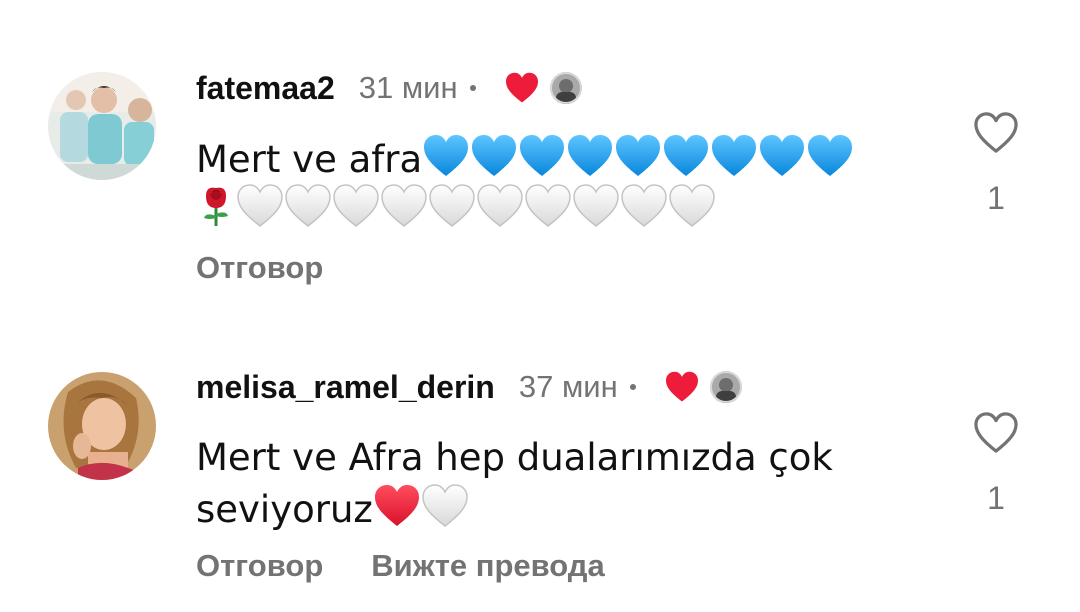 The image size is (1080, 612). I want to click on rose-icon, so click(216, 212).